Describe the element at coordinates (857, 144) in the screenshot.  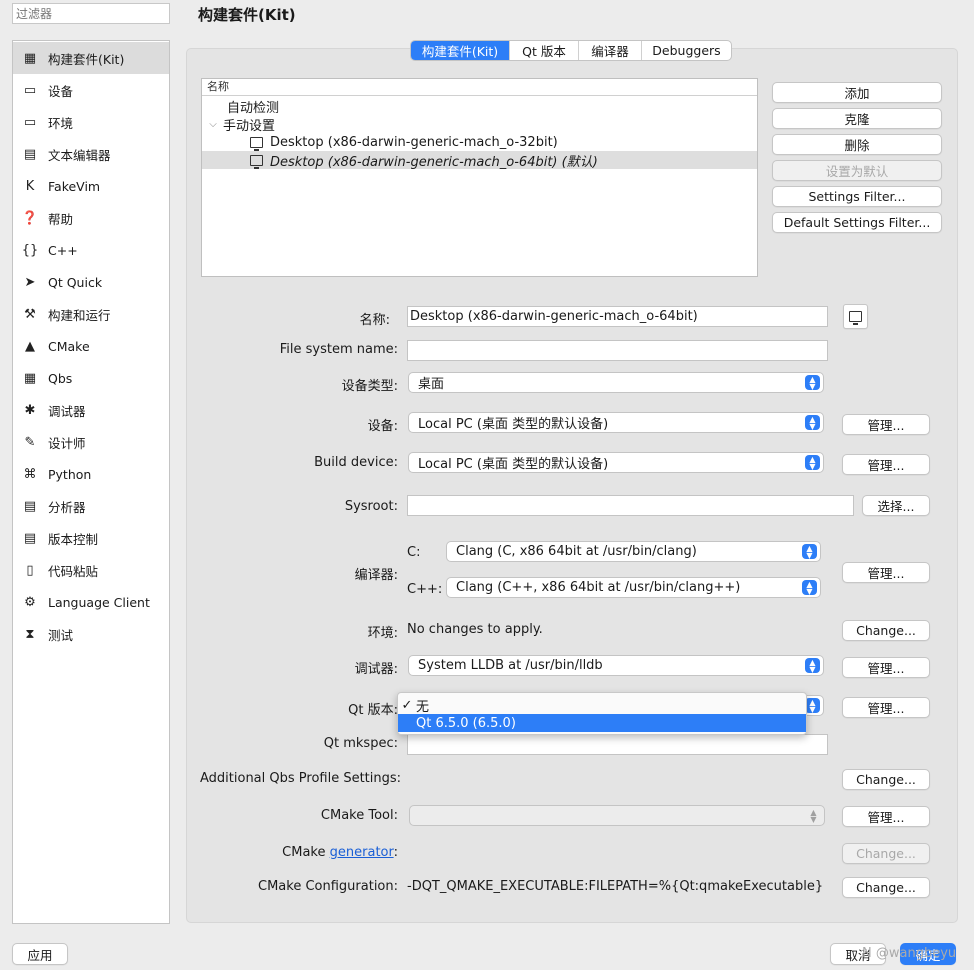
I see `remove-button: 删除` at that location.